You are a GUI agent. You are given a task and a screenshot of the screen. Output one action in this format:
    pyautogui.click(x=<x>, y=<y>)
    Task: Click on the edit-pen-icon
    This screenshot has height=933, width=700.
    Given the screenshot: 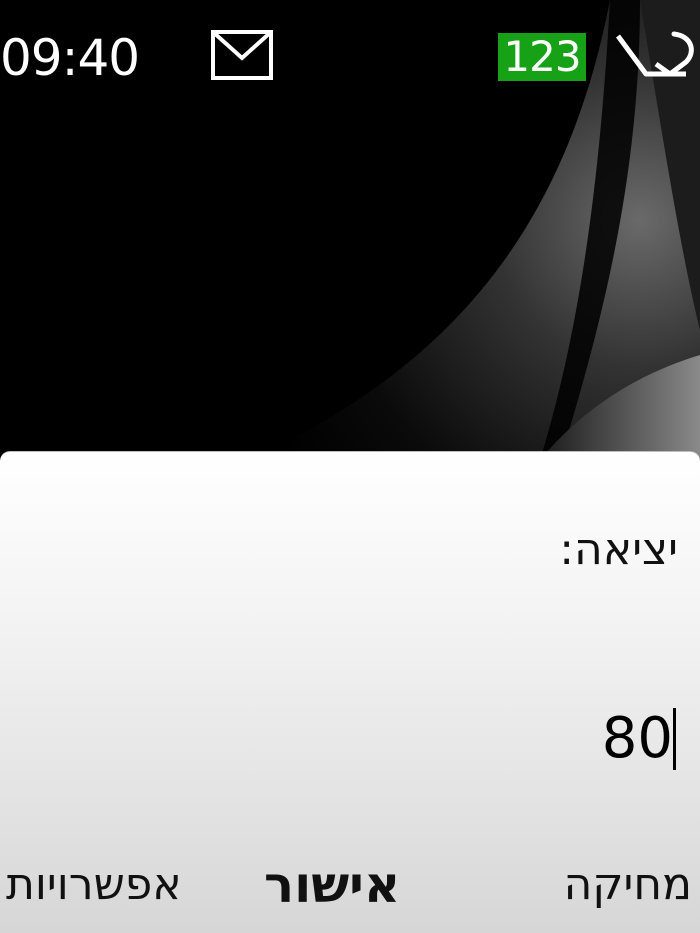 What is the action you would take?
    pyautogui.click(x=655, y=55)
    